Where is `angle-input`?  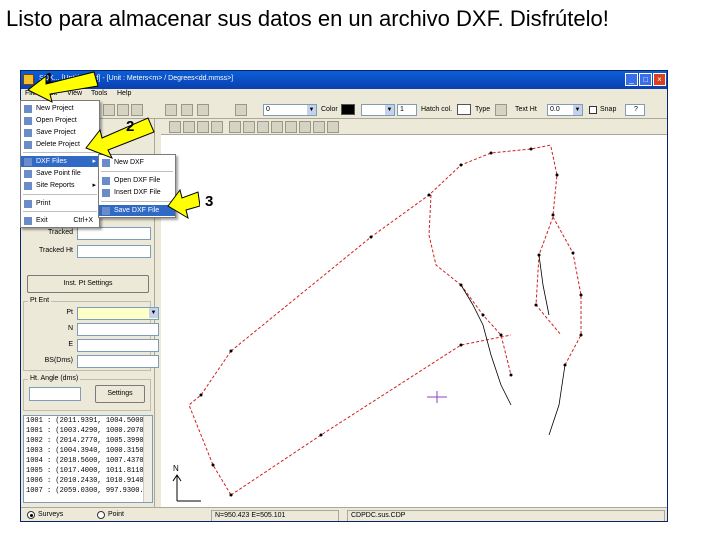 angle-input is located at coordinates (55, 394).